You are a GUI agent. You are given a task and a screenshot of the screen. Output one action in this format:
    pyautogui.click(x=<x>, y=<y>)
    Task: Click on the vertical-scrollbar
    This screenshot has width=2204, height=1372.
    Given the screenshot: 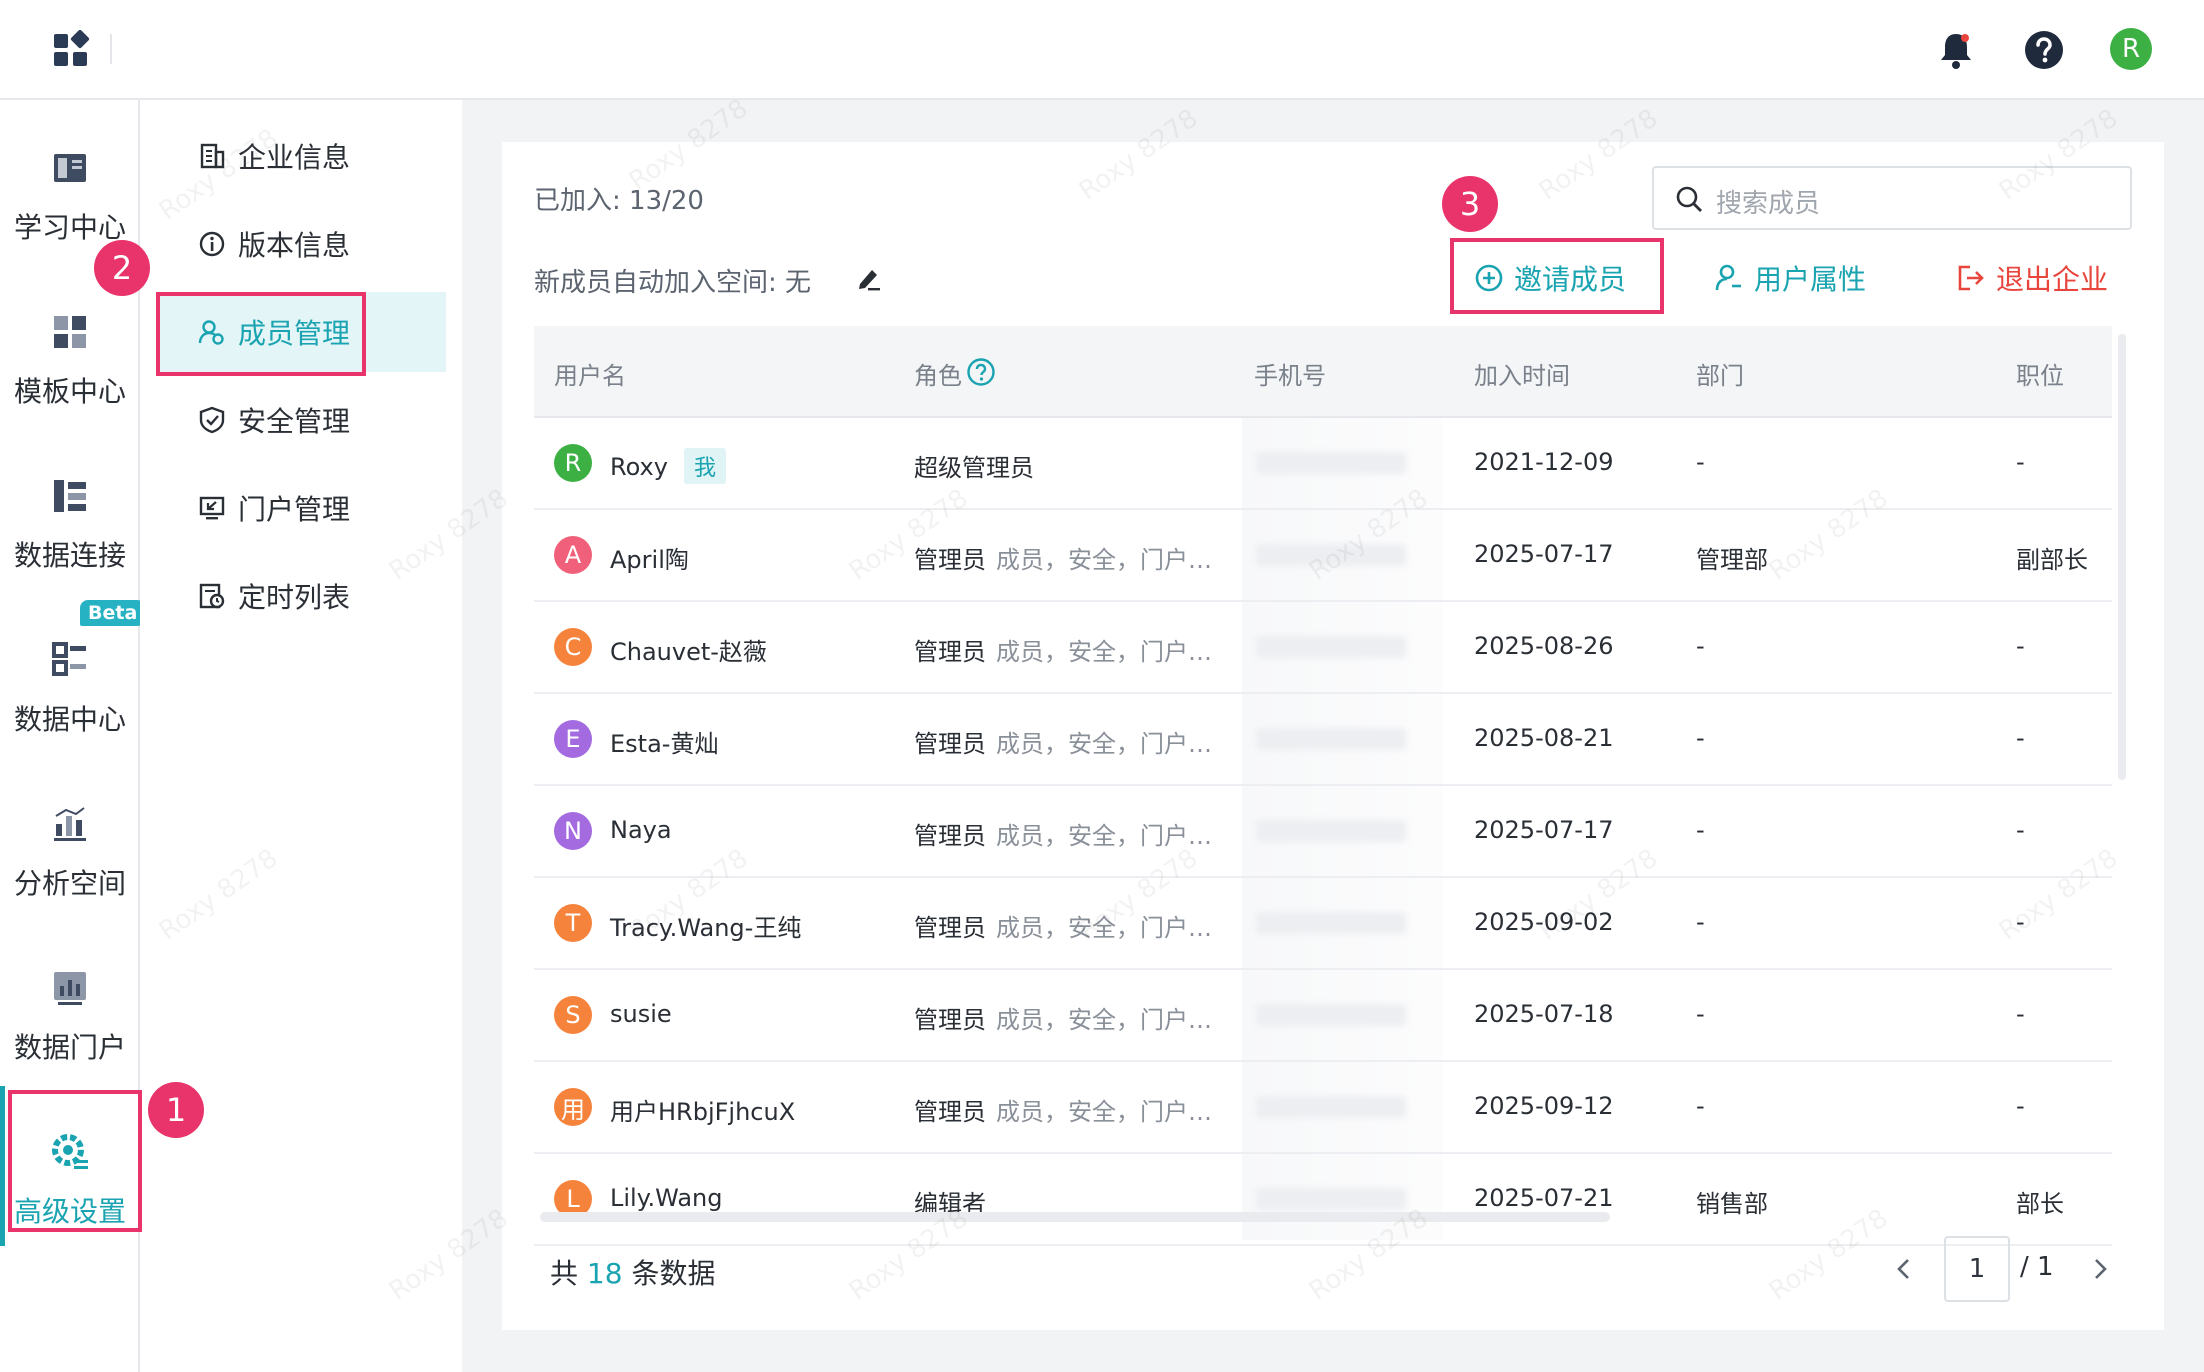 What is the action you would take?
    pyautogui.click(x=2122, y=557)
    